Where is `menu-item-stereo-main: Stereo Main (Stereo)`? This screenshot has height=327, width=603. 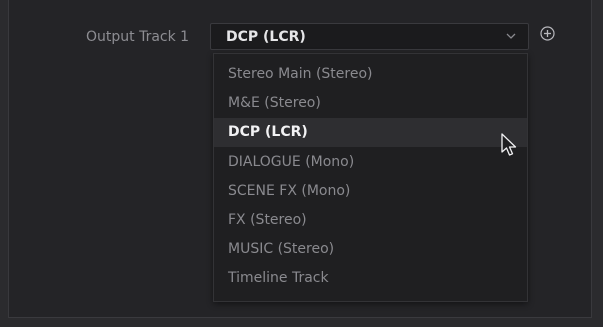 menu-item-stereo-main: Stereo Main (Stereo) is located at coordinates (370, 74).